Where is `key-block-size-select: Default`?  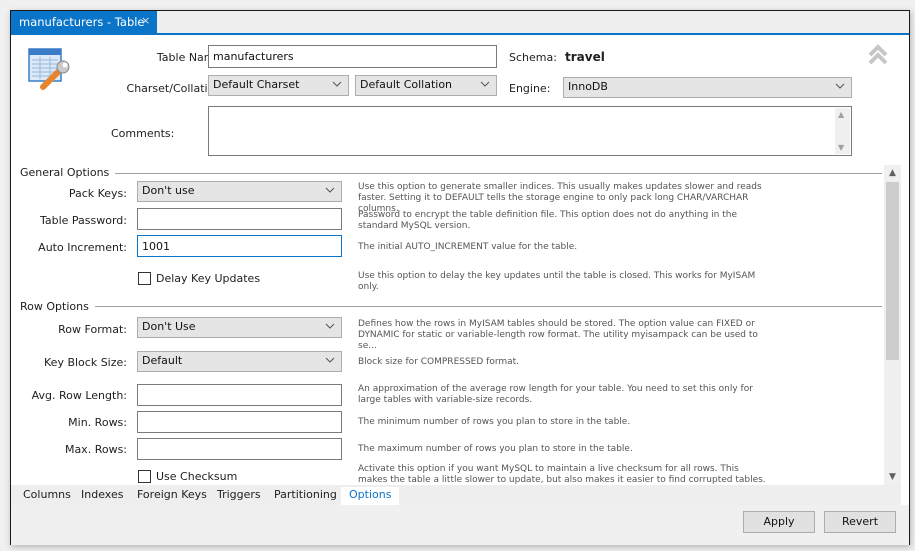 key-block-size-select: Default is located at coordinates (239, 361).